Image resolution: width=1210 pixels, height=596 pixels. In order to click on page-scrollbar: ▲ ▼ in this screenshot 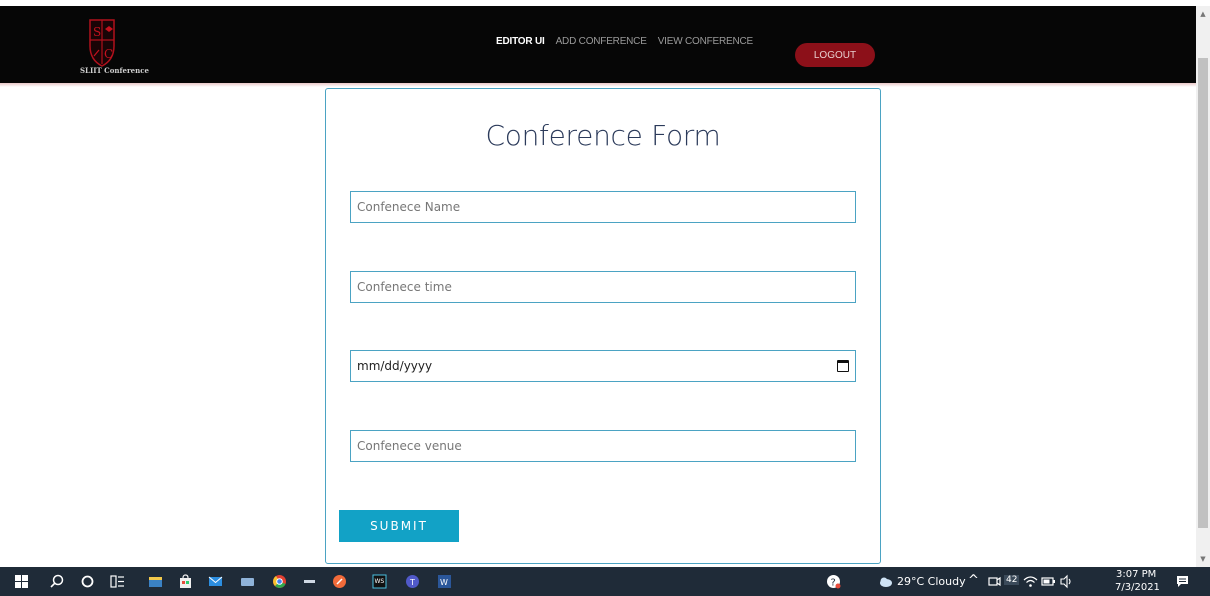, I will do `click(1203, 286)`.